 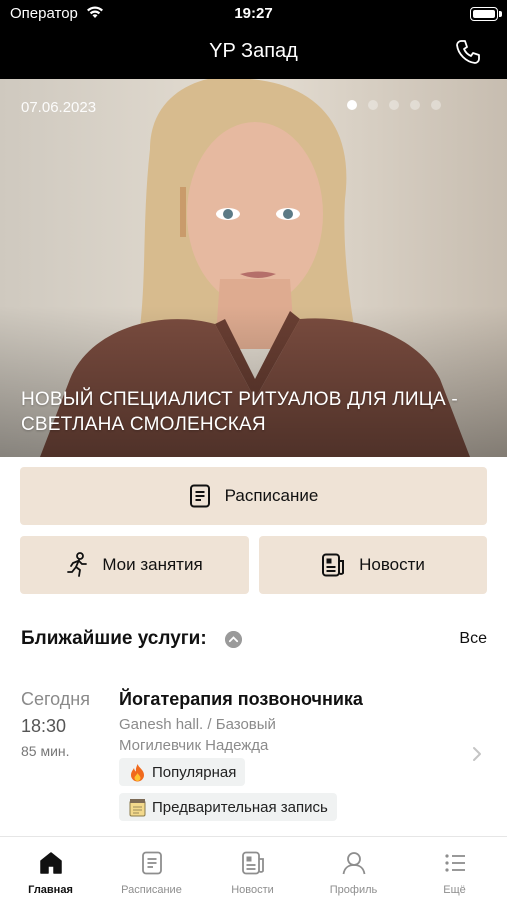 What do you see at coordinates (500, 14) in the screenshot?
I see `battery-cap` at bounding box center [500, 14].